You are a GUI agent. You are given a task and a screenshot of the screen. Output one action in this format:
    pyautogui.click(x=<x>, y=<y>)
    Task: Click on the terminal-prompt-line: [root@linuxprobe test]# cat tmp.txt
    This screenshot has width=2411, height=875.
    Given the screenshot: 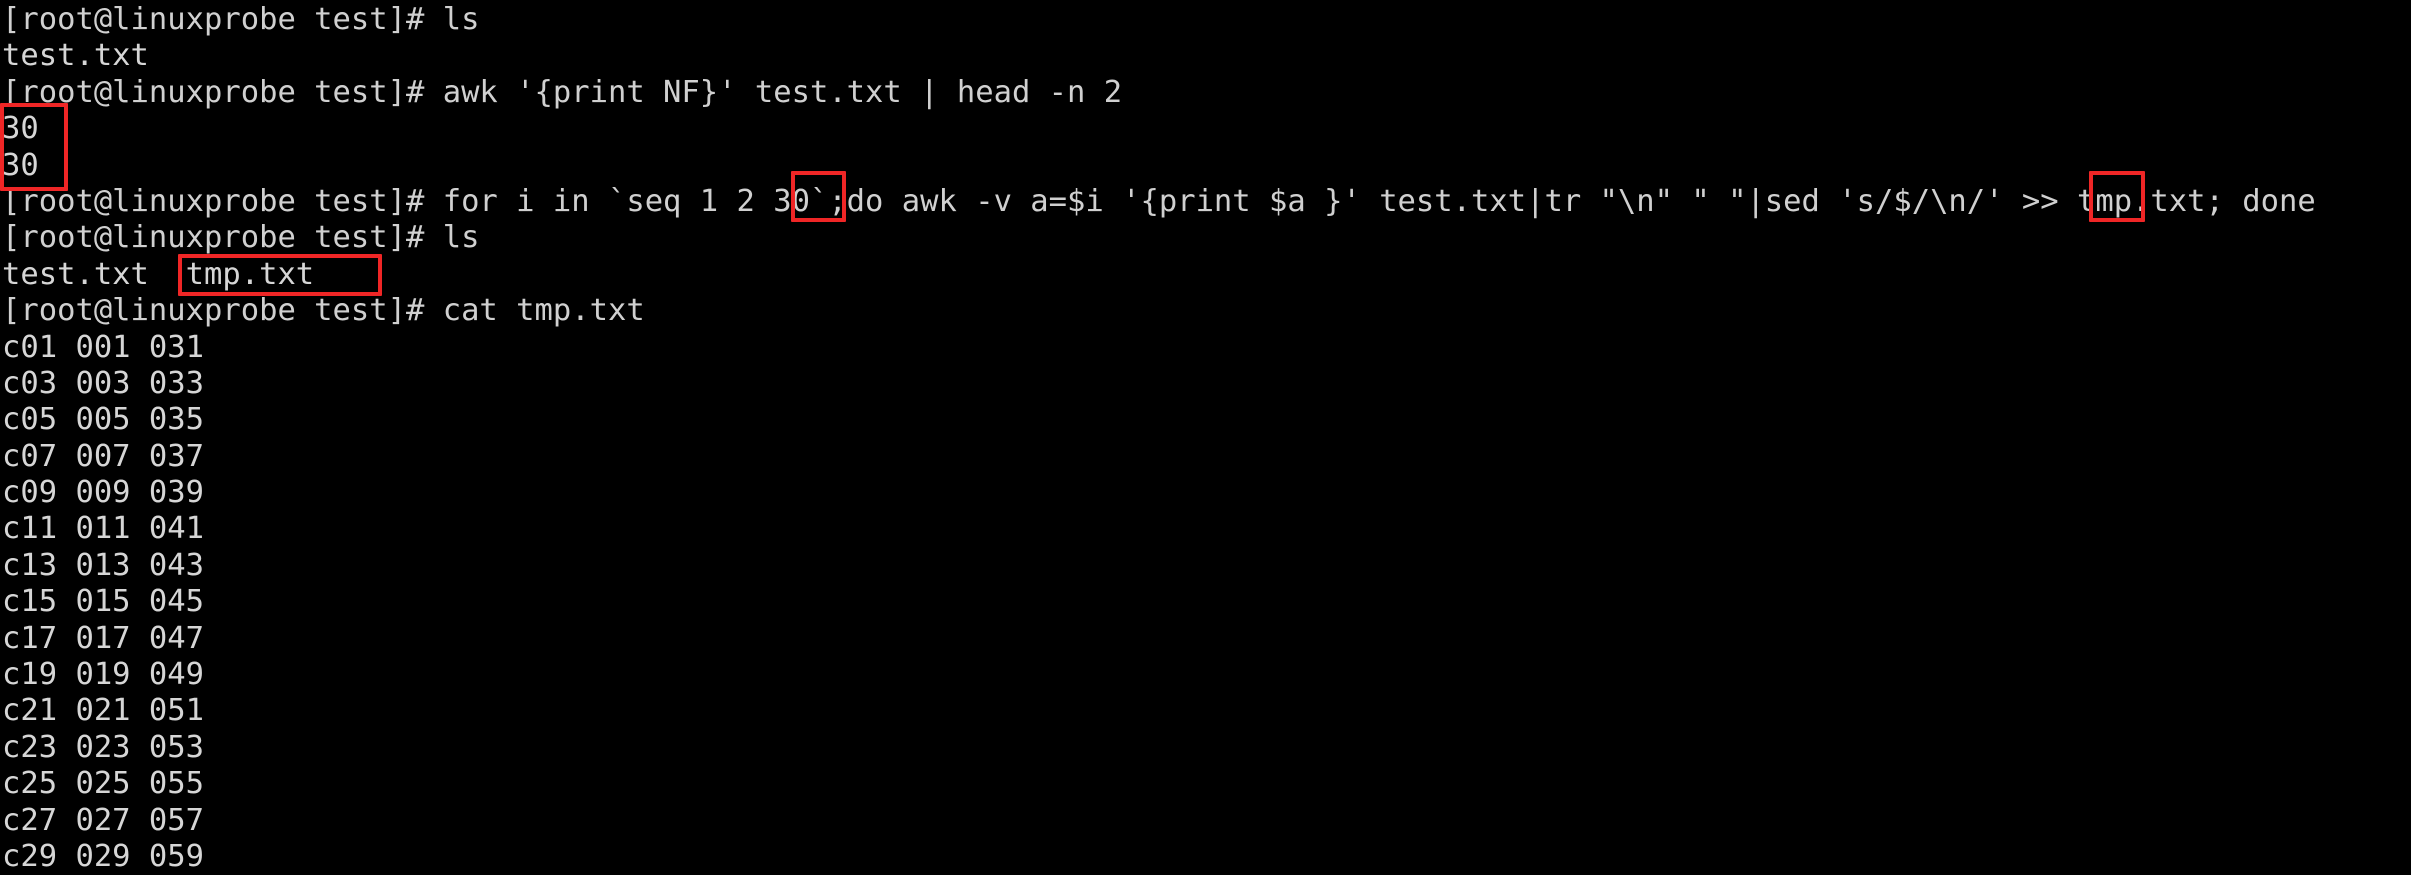 What is the action you would take?
    pyautogui.click(x=323, y=311)
    